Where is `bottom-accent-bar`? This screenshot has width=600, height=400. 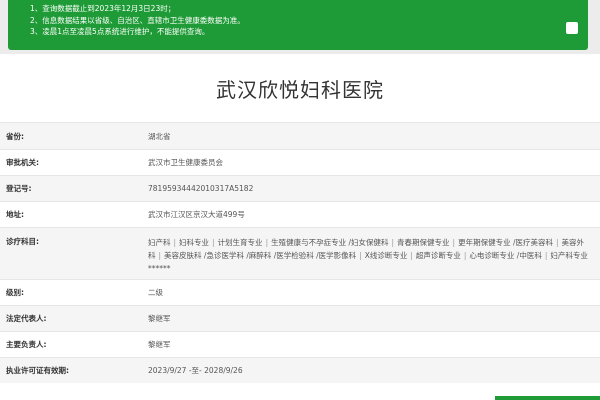
bottom-accent-bar is located at coordinates (547, 398).